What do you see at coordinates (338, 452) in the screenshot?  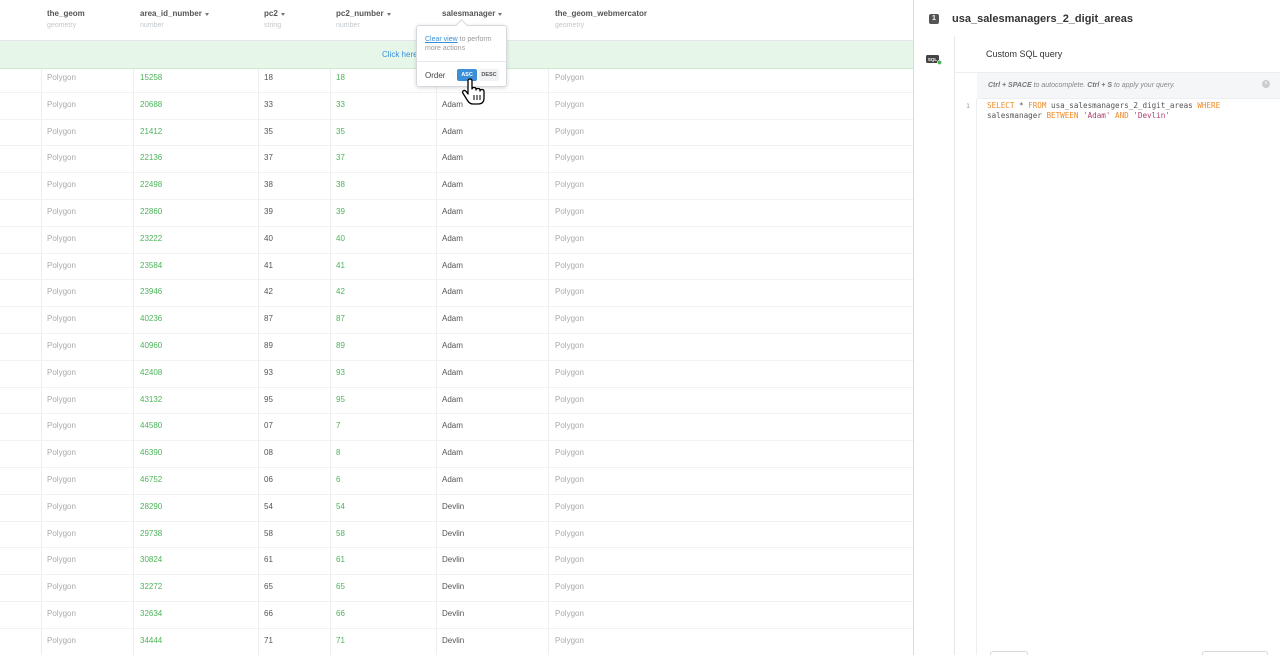 I see `cell-pc2-number: 8` at bounding box center [338, 452].